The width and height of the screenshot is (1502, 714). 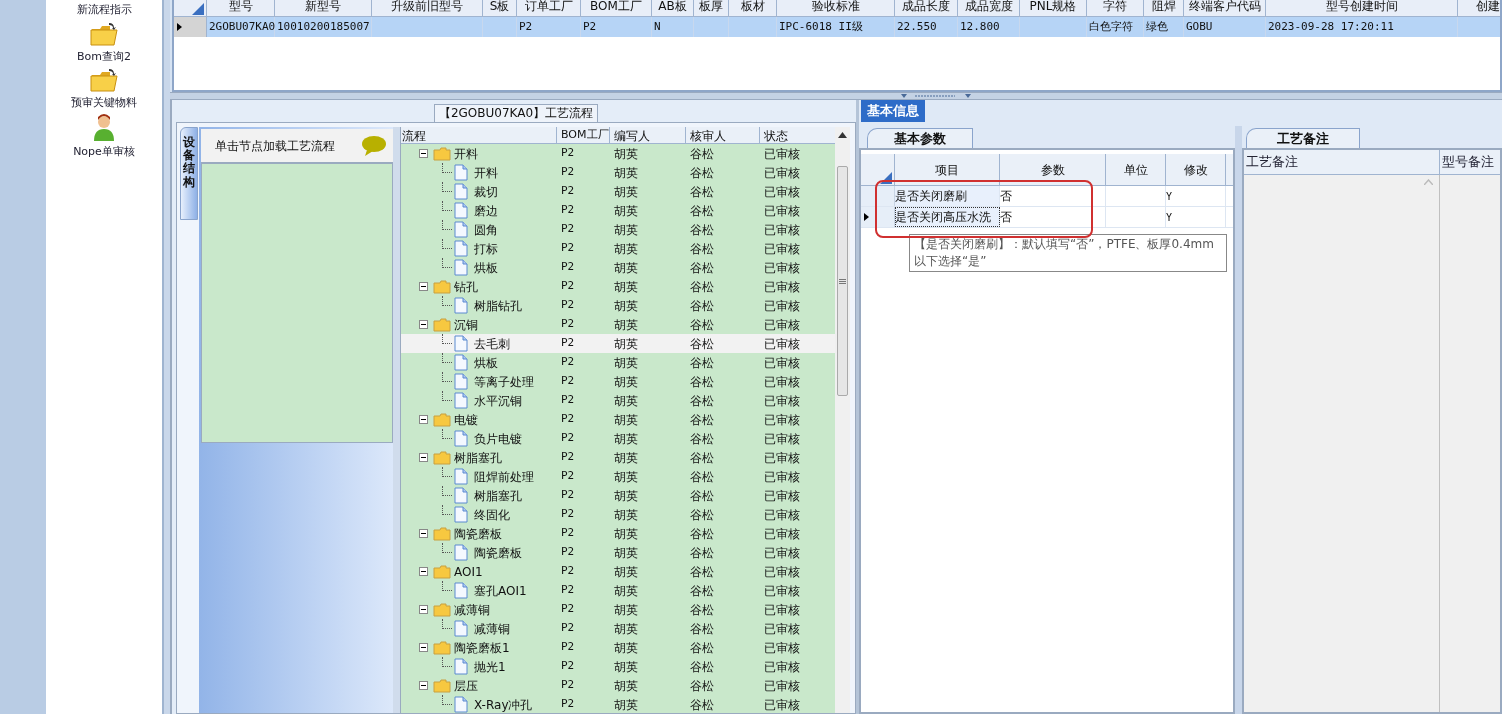 I want to click on tree-node-label: 沉铜, so click(x=466, y=325).